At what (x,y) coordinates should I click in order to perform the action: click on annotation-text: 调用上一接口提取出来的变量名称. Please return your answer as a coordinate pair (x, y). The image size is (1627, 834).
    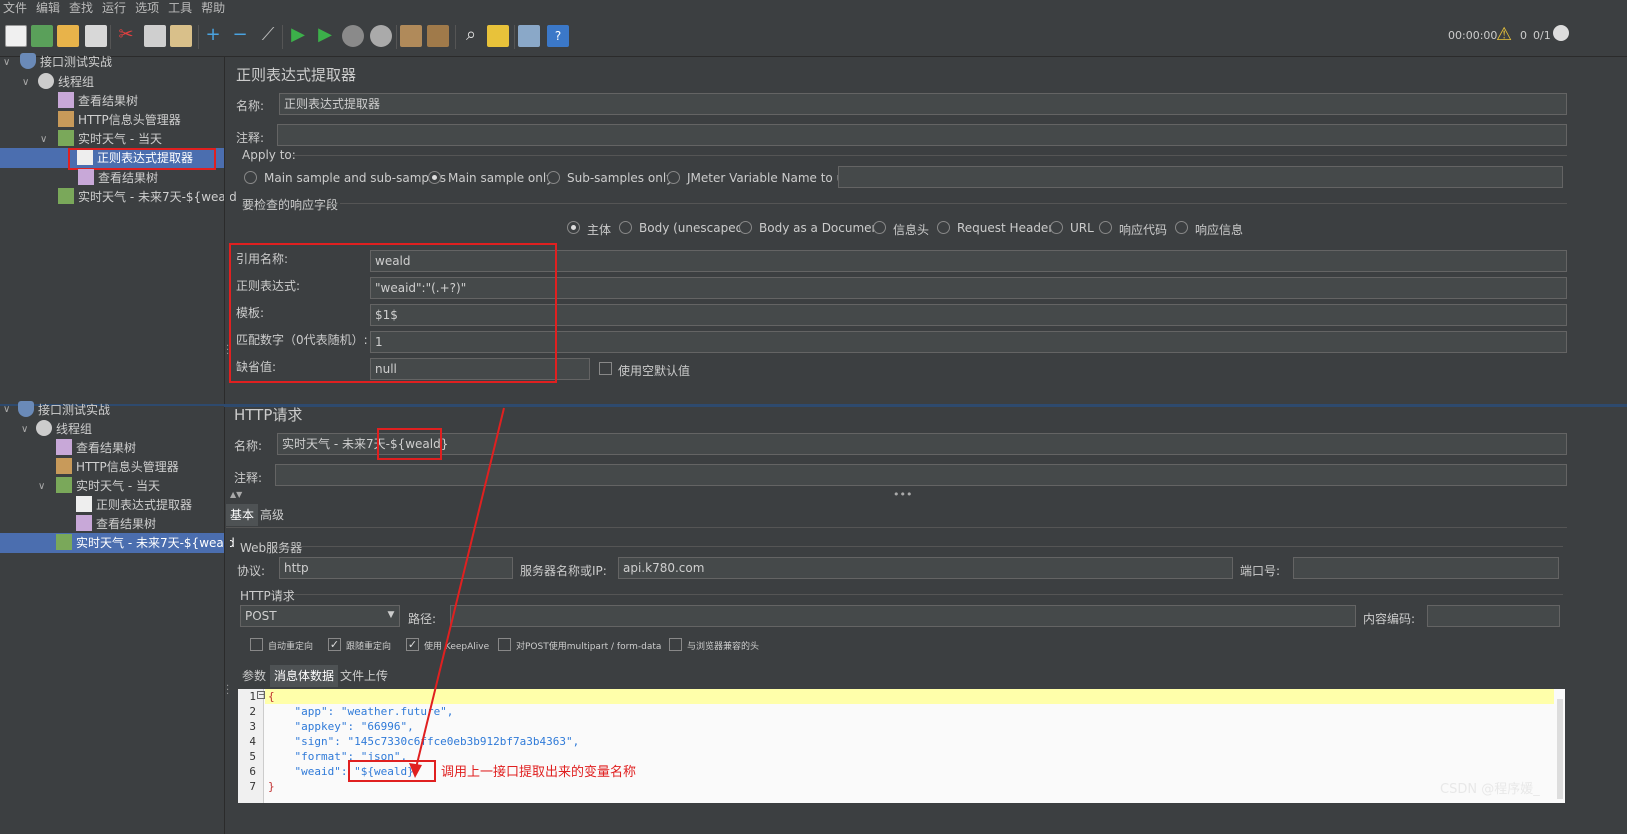
    Looking at the image, I should click on (539, 772).